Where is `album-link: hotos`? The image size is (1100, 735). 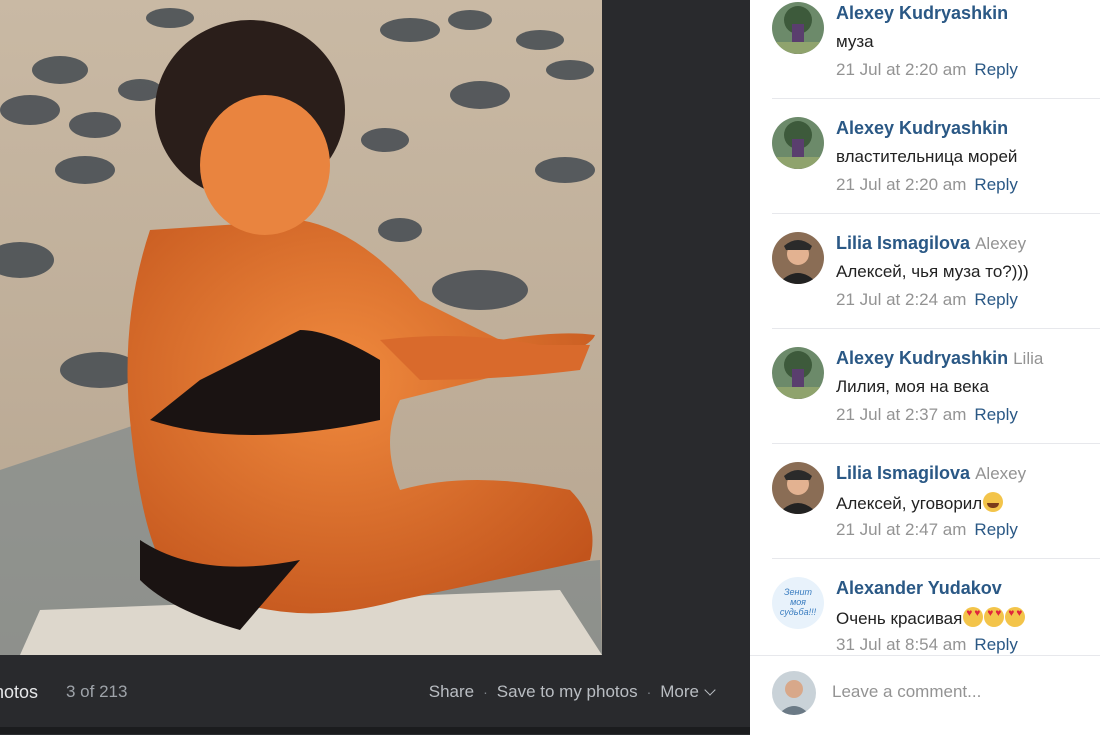 album-link: hotos is located at coordinates (19, 692).